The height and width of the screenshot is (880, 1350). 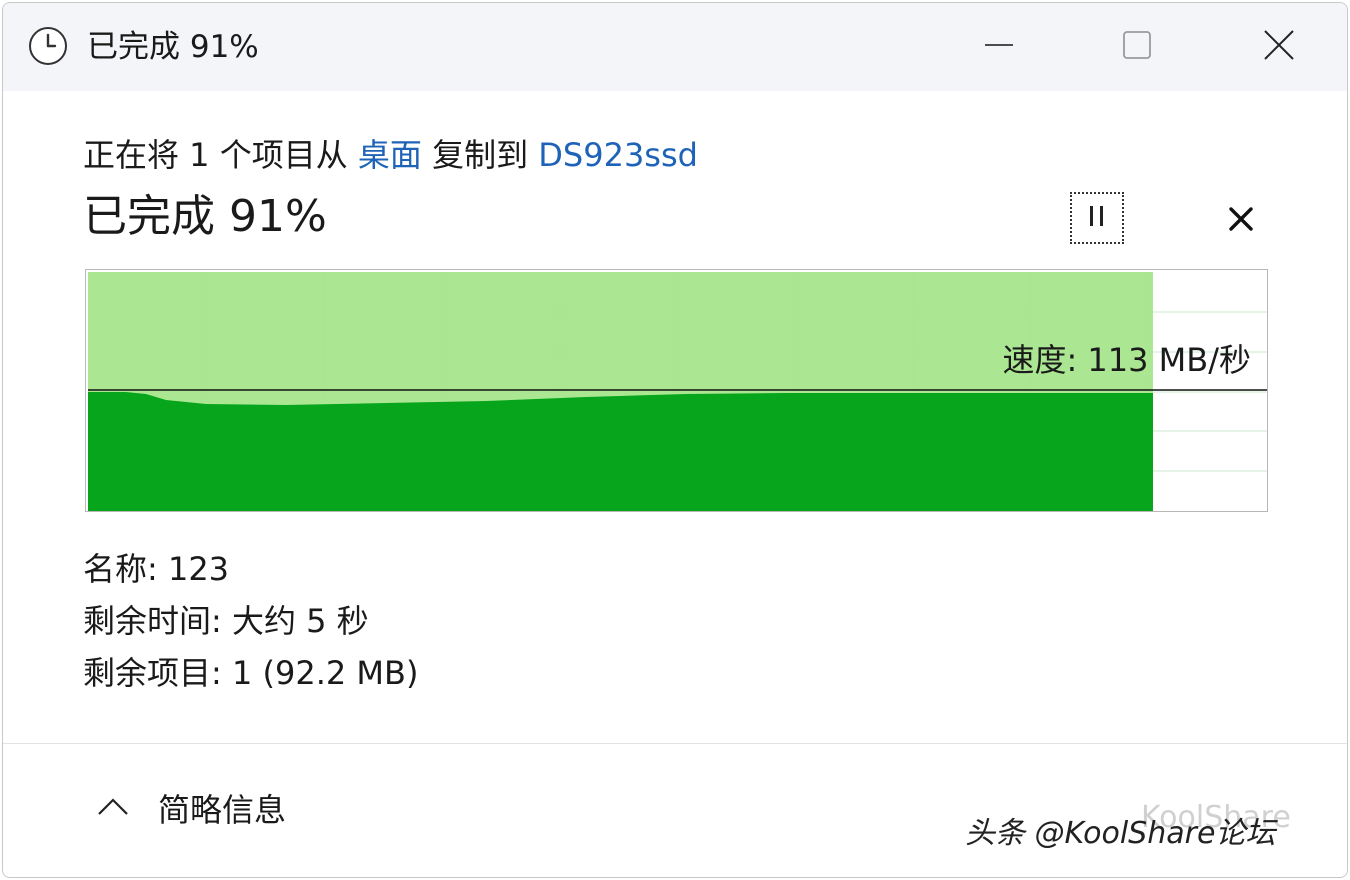 I want to click on cancel-icon, so click(x=1241, y=221).